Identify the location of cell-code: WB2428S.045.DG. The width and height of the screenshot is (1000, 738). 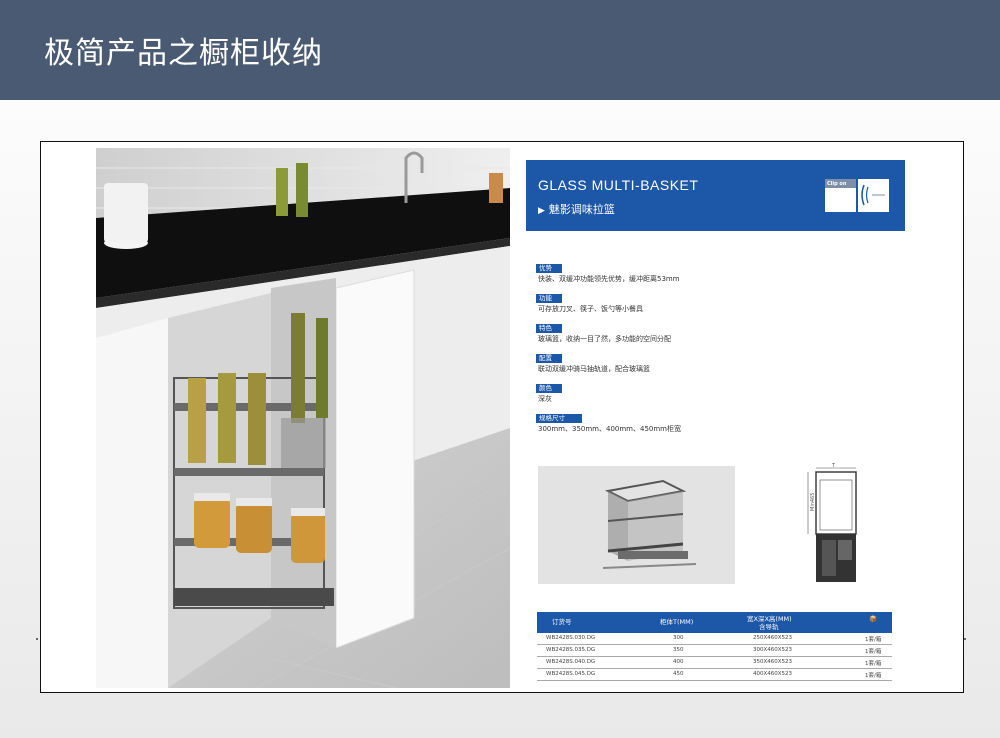
(571, 674).